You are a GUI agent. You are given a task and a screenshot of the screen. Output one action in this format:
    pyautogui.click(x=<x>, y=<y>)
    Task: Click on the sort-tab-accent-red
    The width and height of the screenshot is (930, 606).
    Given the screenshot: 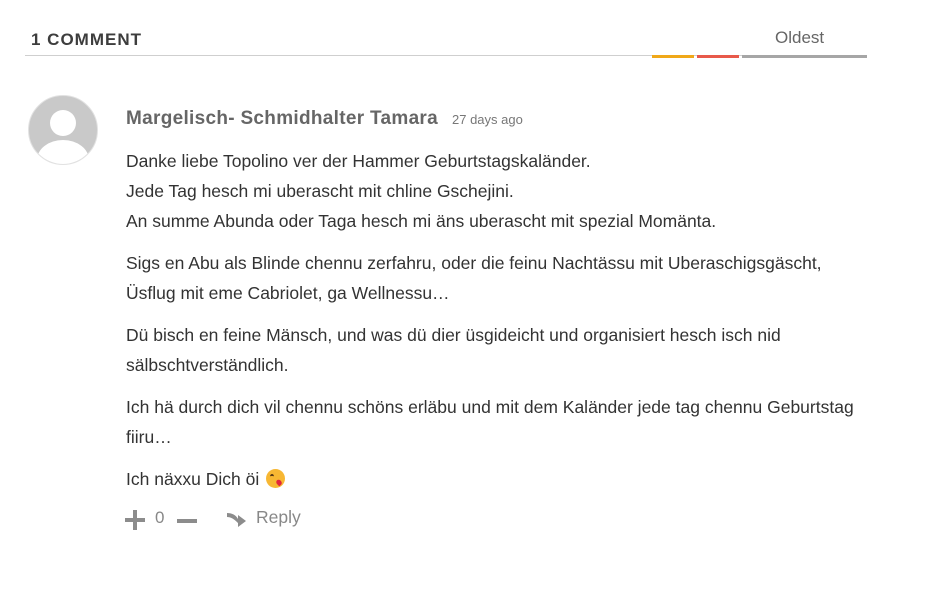 What is the action you would take?
    pyautogui.click(x=718, y=56)
    